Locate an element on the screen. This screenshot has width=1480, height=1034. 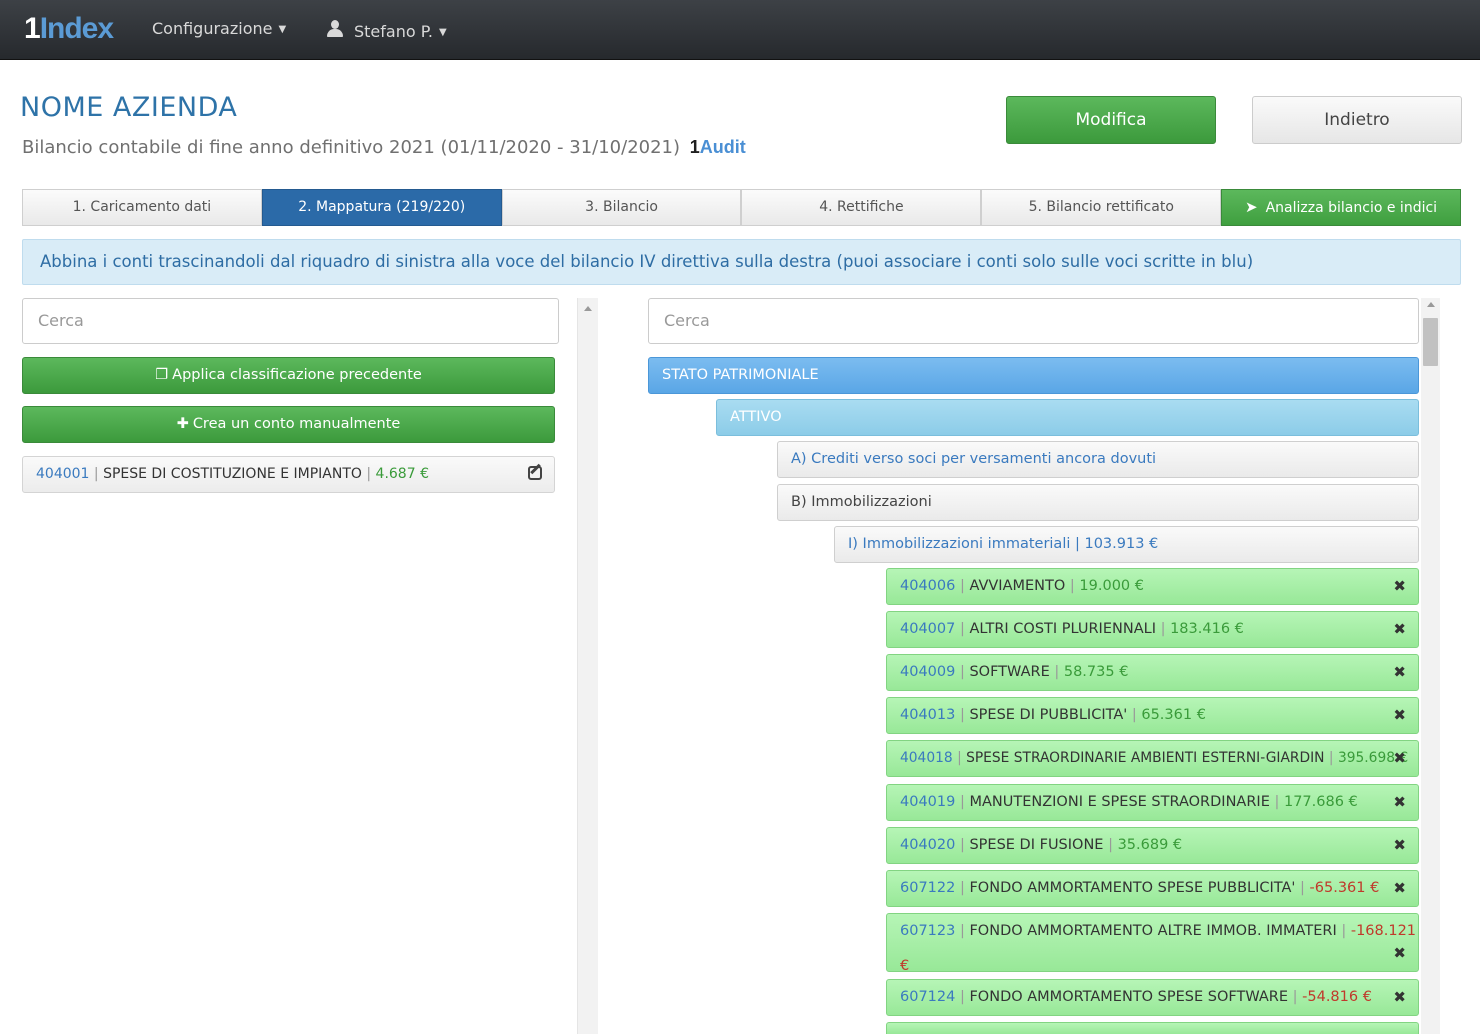
config-menu: Configurazione ▼ is located at coordinates (219, 28).